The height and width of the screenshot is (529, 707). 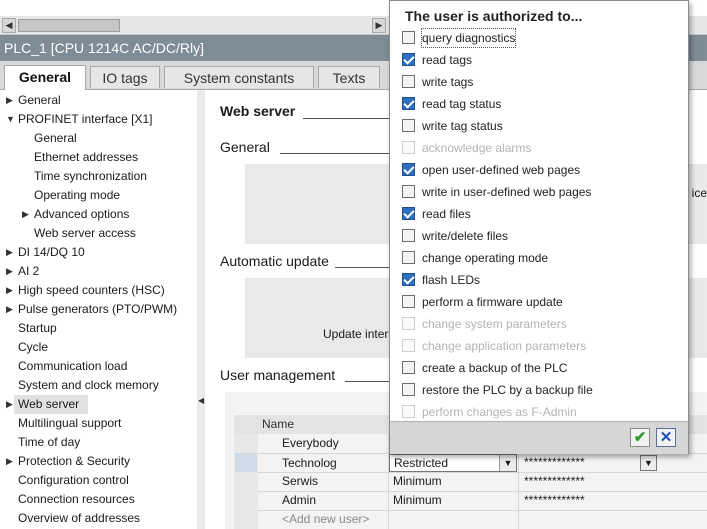 I want to click on tree-item: ▶ High speed counters (HSC), so click(x=85, y=290).